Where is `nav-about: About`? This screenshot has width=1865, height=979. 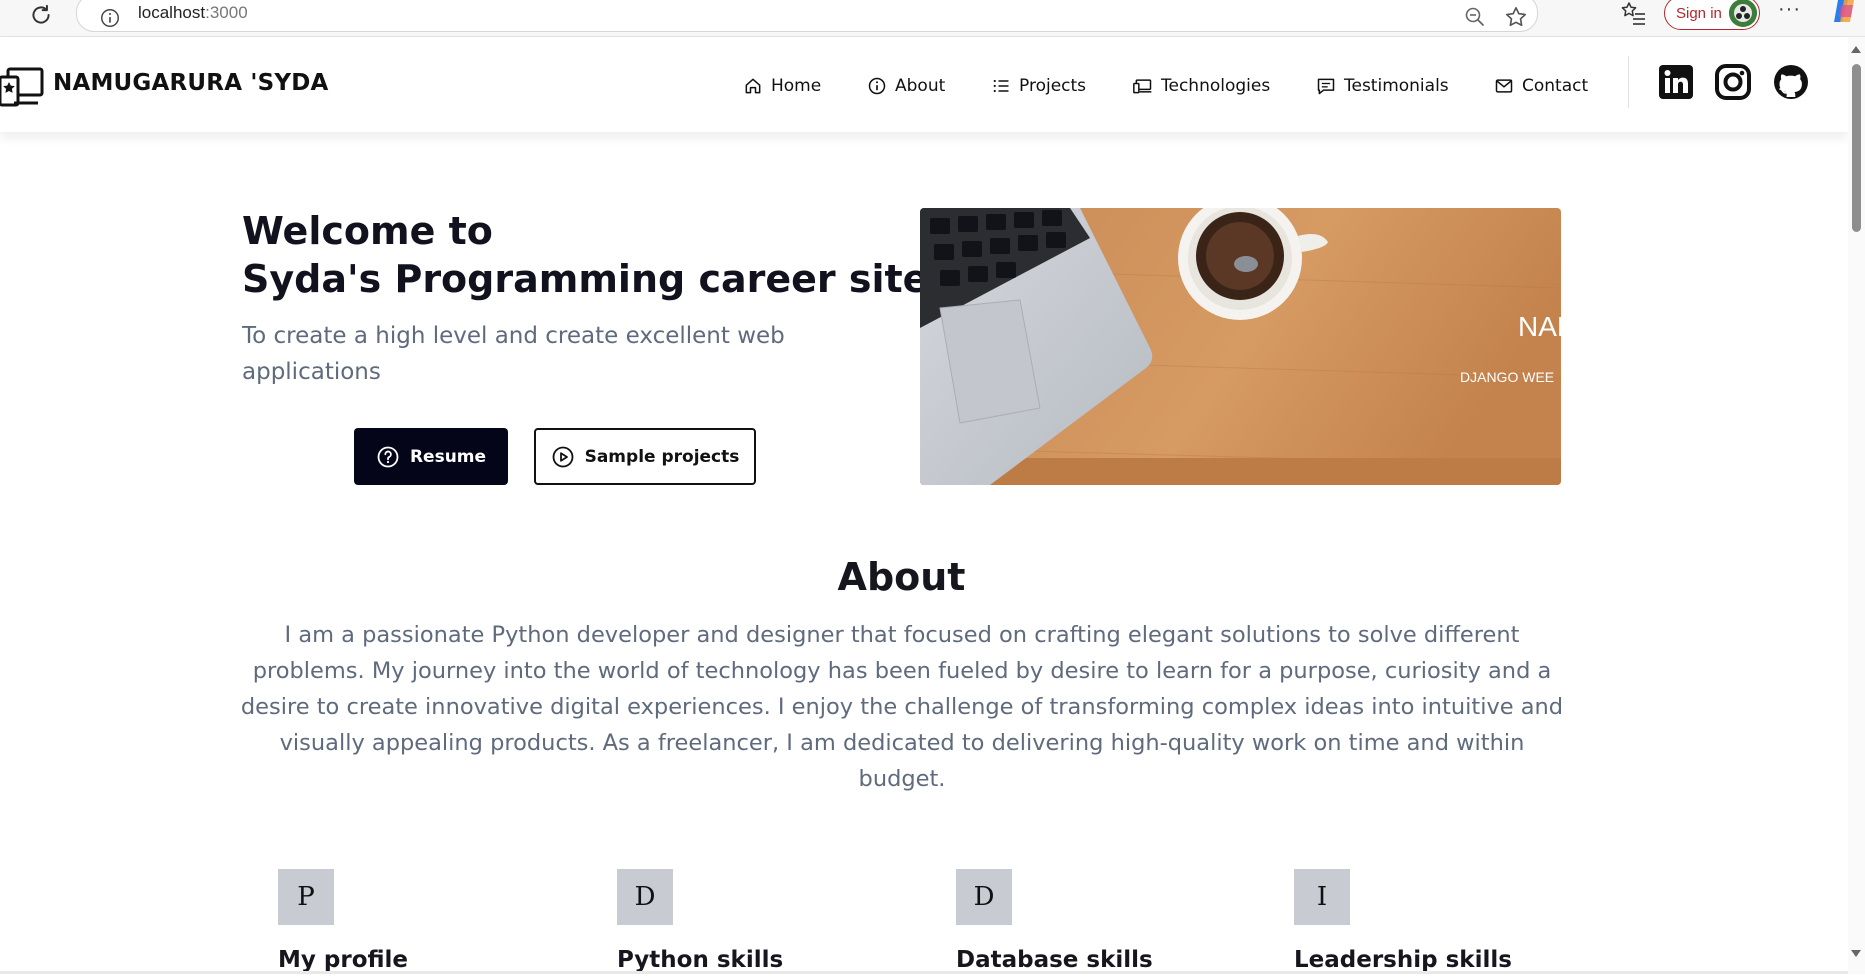 nav-about: About is located at coordinates (906, 86).